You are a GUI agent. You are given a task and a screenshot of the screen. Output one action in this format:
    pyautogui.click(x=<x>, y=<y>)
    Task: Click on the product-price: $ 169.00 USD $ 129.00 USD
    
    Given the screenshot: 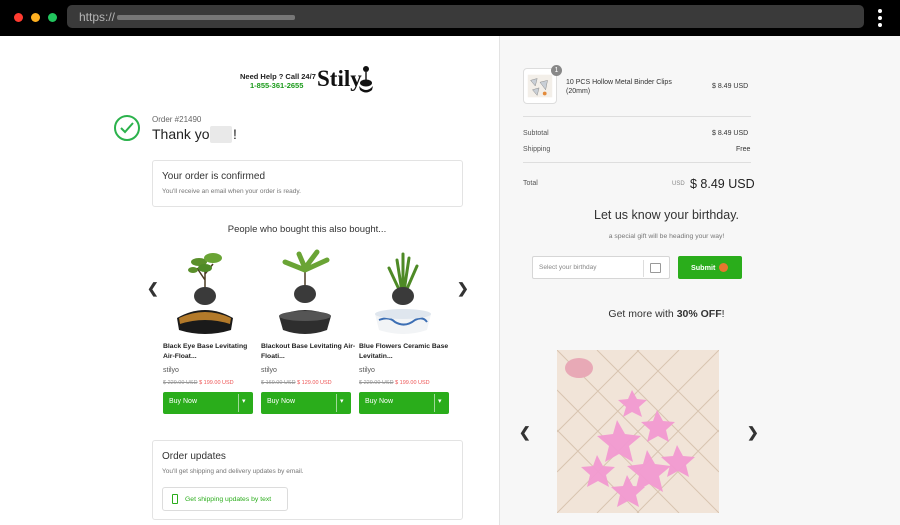 What is the action you would take?
    pyautogui.click(x=311, y=383)
    